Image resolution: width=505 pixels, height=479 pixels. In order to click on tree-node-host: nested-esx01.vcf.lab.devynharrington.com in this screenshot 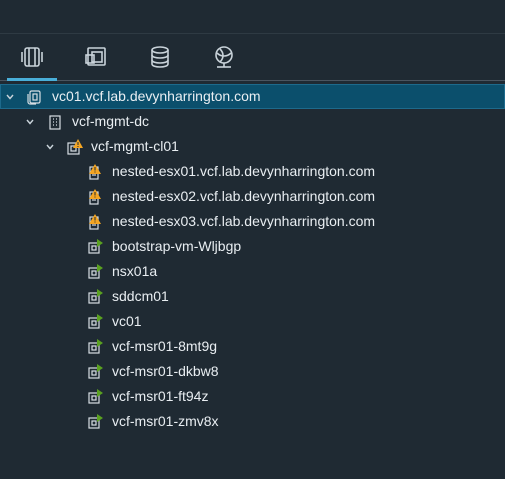, I will do `click(252, 171)`.